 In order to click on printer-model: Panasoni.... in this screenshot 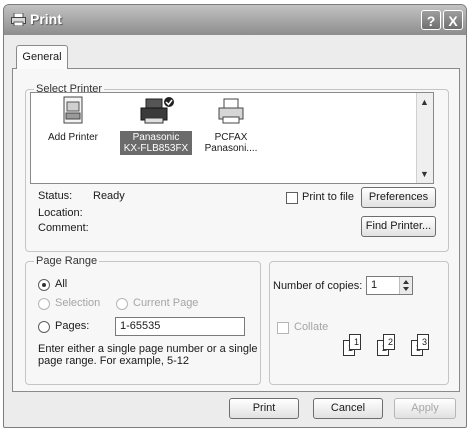, I will do `click(231, 148)`.